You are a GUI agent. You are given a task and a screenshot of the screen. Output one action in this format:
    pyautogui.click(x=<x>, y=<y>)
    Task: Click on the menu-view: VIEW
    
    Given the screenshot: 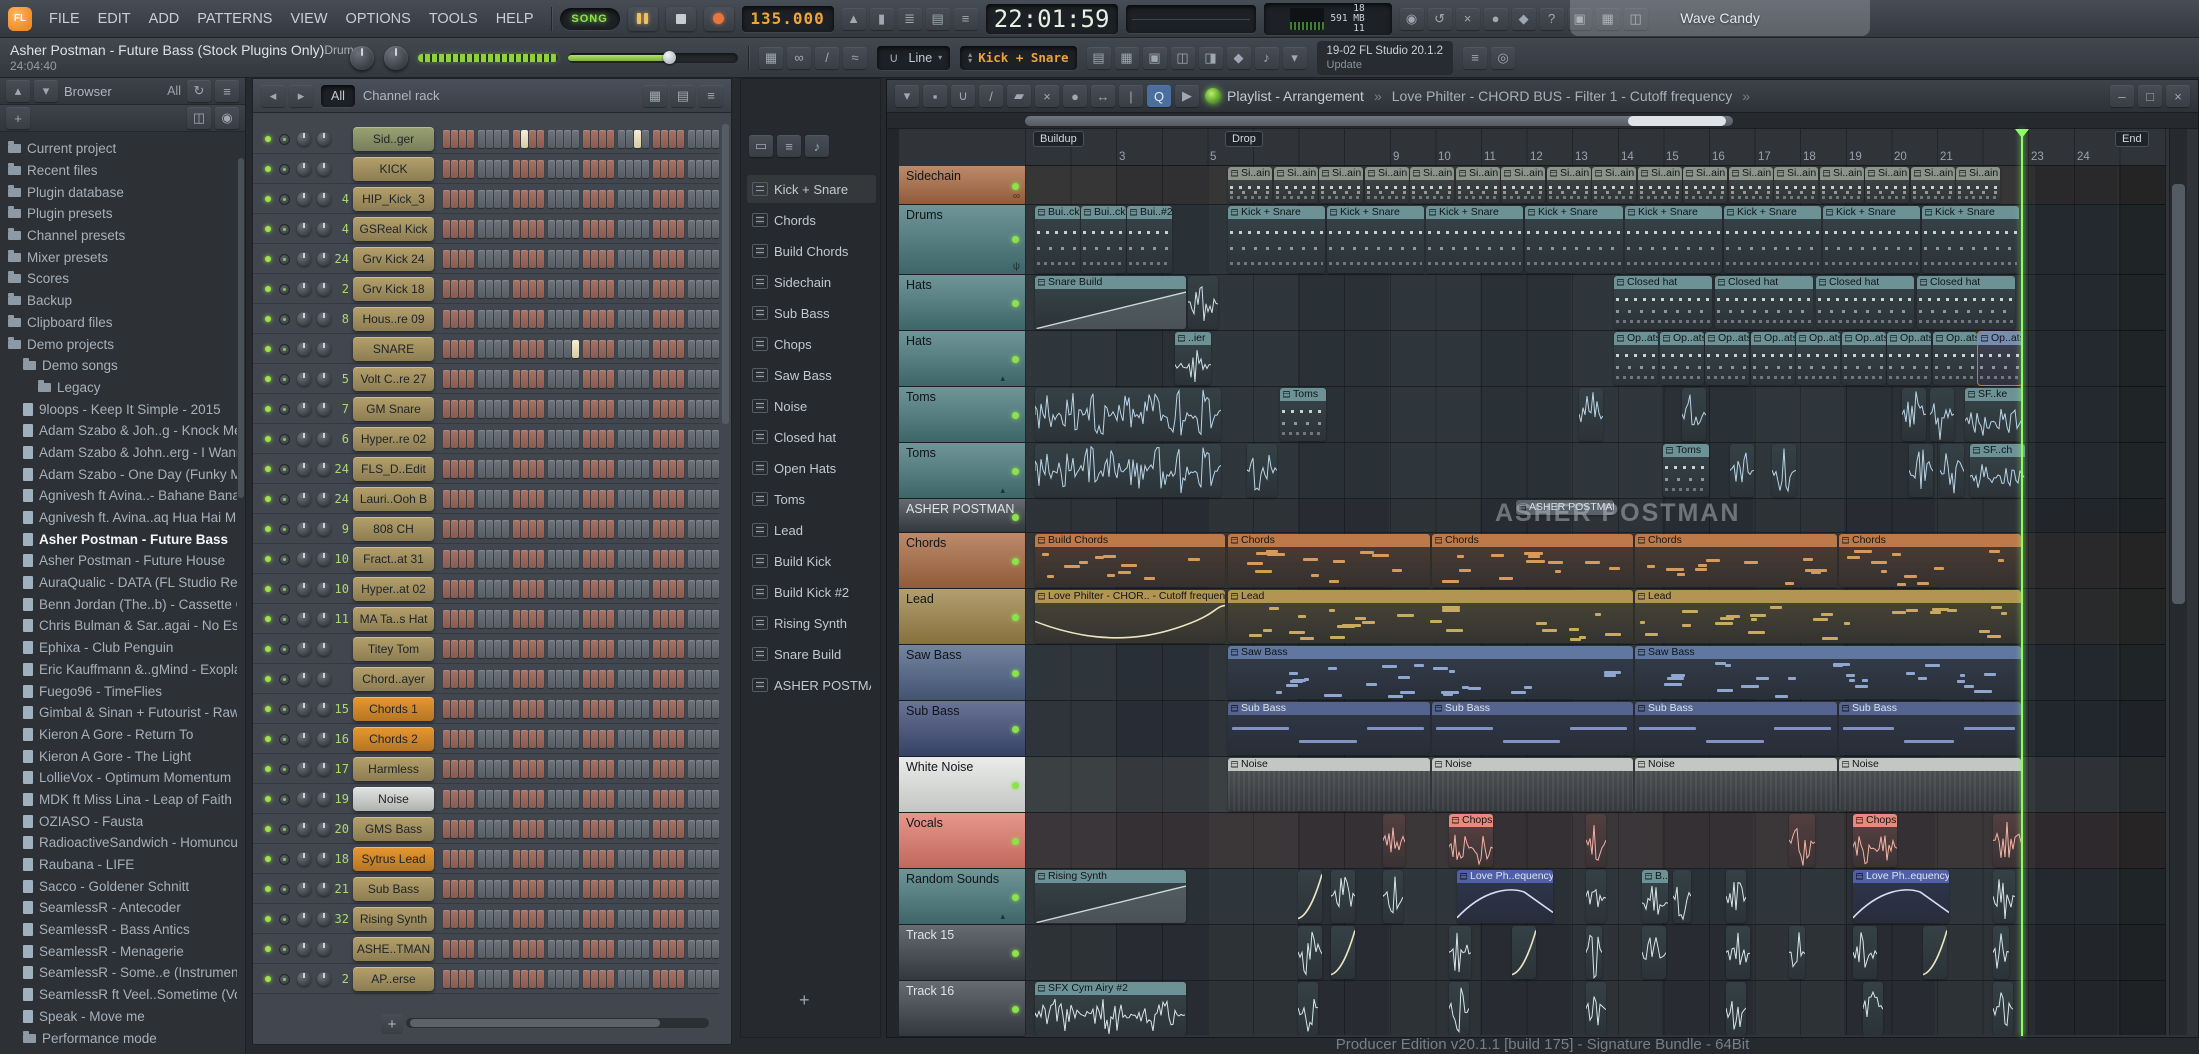 What is the action you would take?
    pyautogui.click(x=308, y=19)
    